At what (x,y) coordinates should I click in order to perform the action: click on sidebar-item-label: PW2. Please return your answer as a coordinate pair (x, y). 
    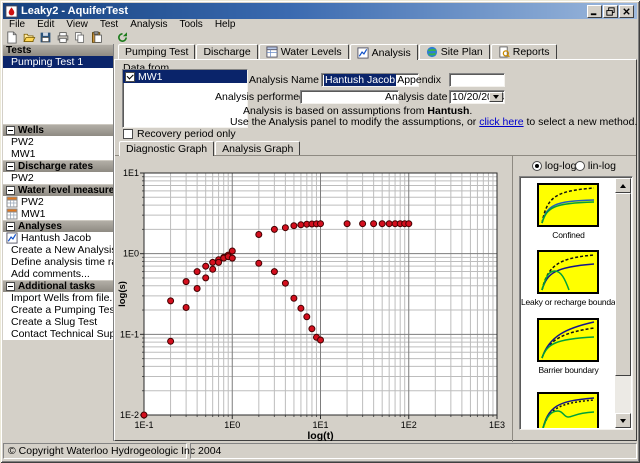
    Looking at the image, I should click on (32, 202).